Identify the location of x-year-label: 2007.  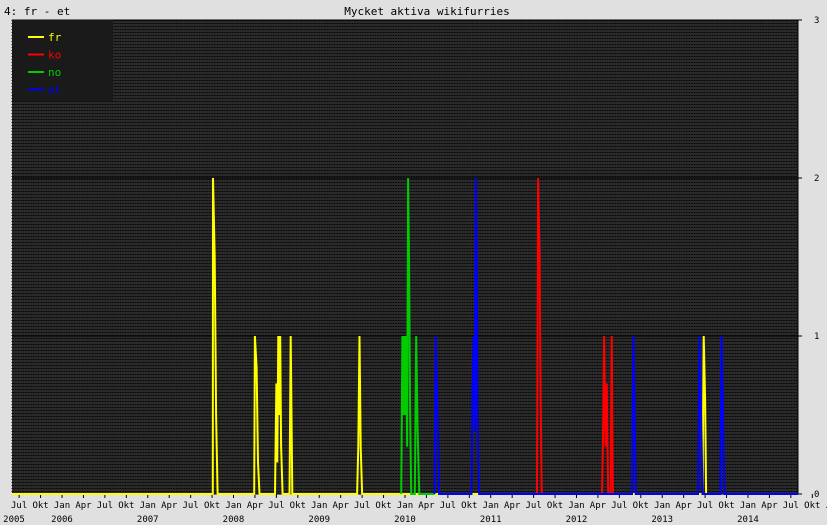
(148, 520).